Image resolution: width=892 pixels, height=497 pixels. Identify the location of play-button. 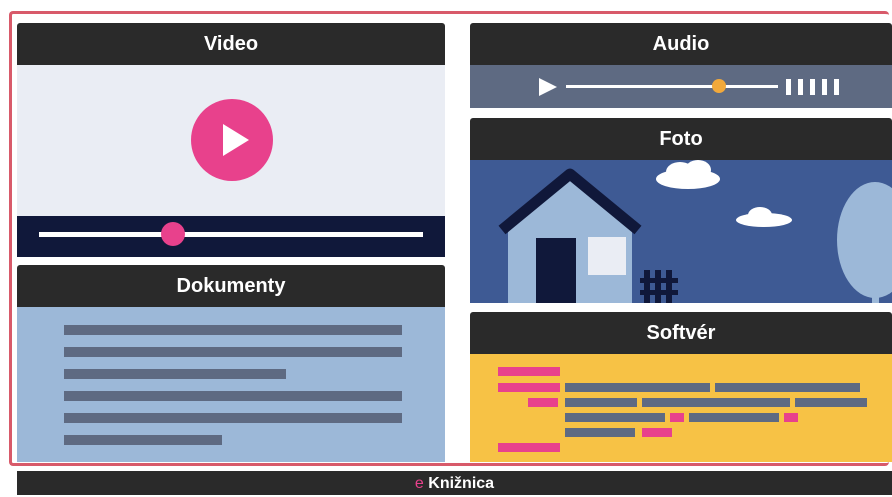
(232, 140).